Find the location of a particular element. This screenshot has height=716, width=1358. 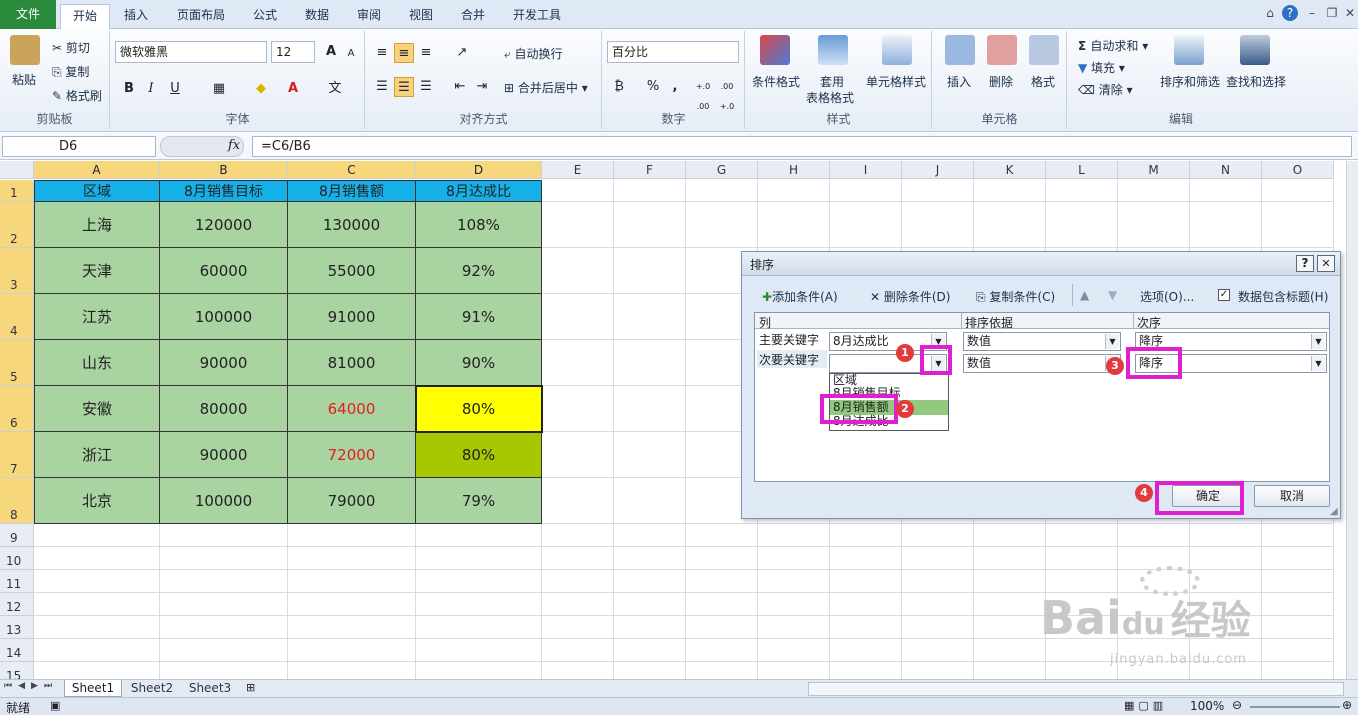

select-all-corner is located at coordinates (17, 170).